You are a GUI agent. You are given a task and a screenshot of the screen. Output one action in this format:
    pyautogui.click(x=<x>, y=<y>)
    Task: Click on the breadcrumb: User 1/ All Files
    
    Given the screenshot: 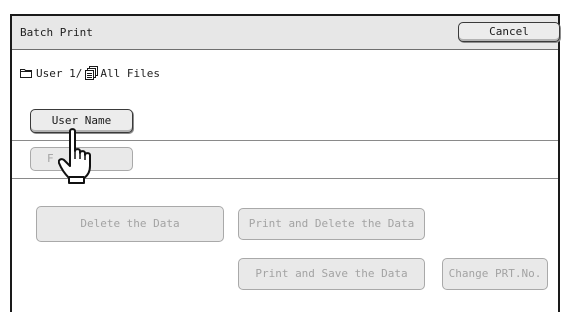 What is the action you would take?
    pyautogui.click(x=90, y=73)
    